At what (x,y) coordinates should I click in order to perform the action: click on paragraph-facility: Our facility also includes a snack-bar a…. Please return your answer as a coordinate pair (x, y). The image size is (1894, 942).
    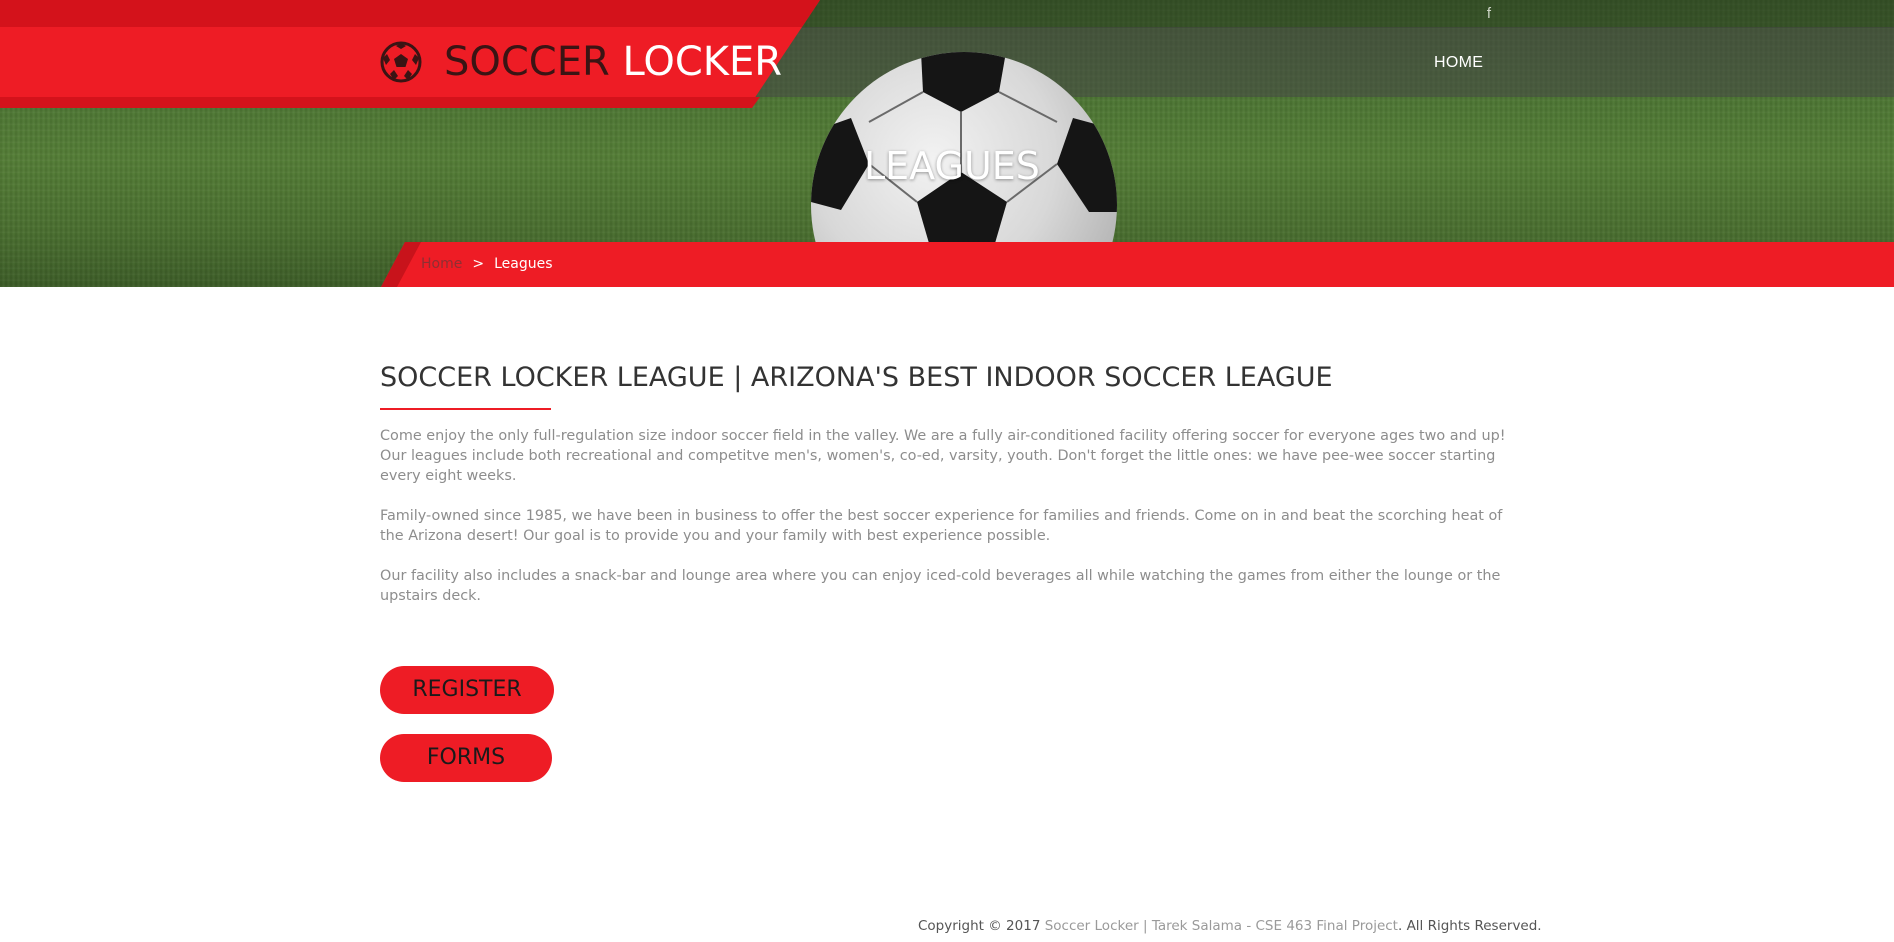
    Looking at the image, I should click on (940, 586).